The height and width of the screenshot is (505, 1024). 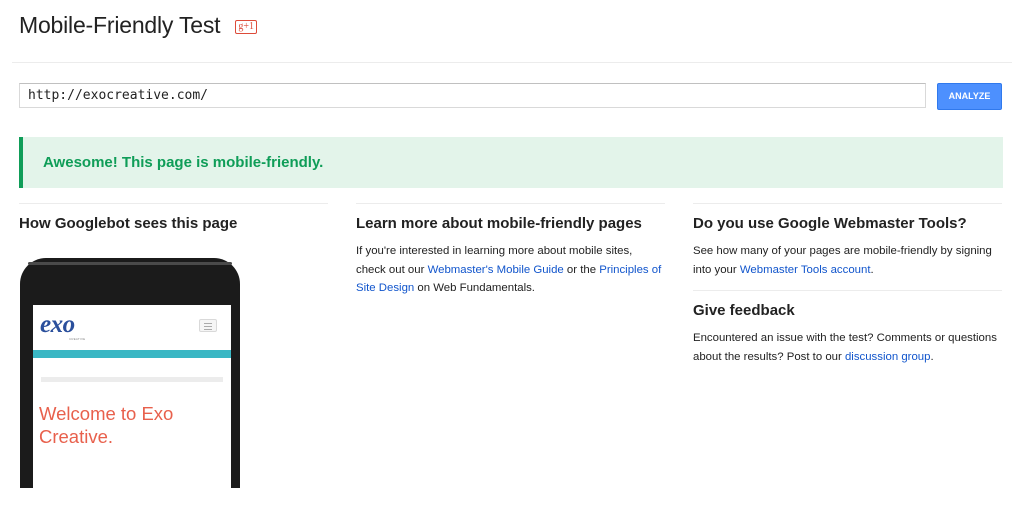 I want to click on google-plus-one-button: g+1, so click(x=246, y=27).